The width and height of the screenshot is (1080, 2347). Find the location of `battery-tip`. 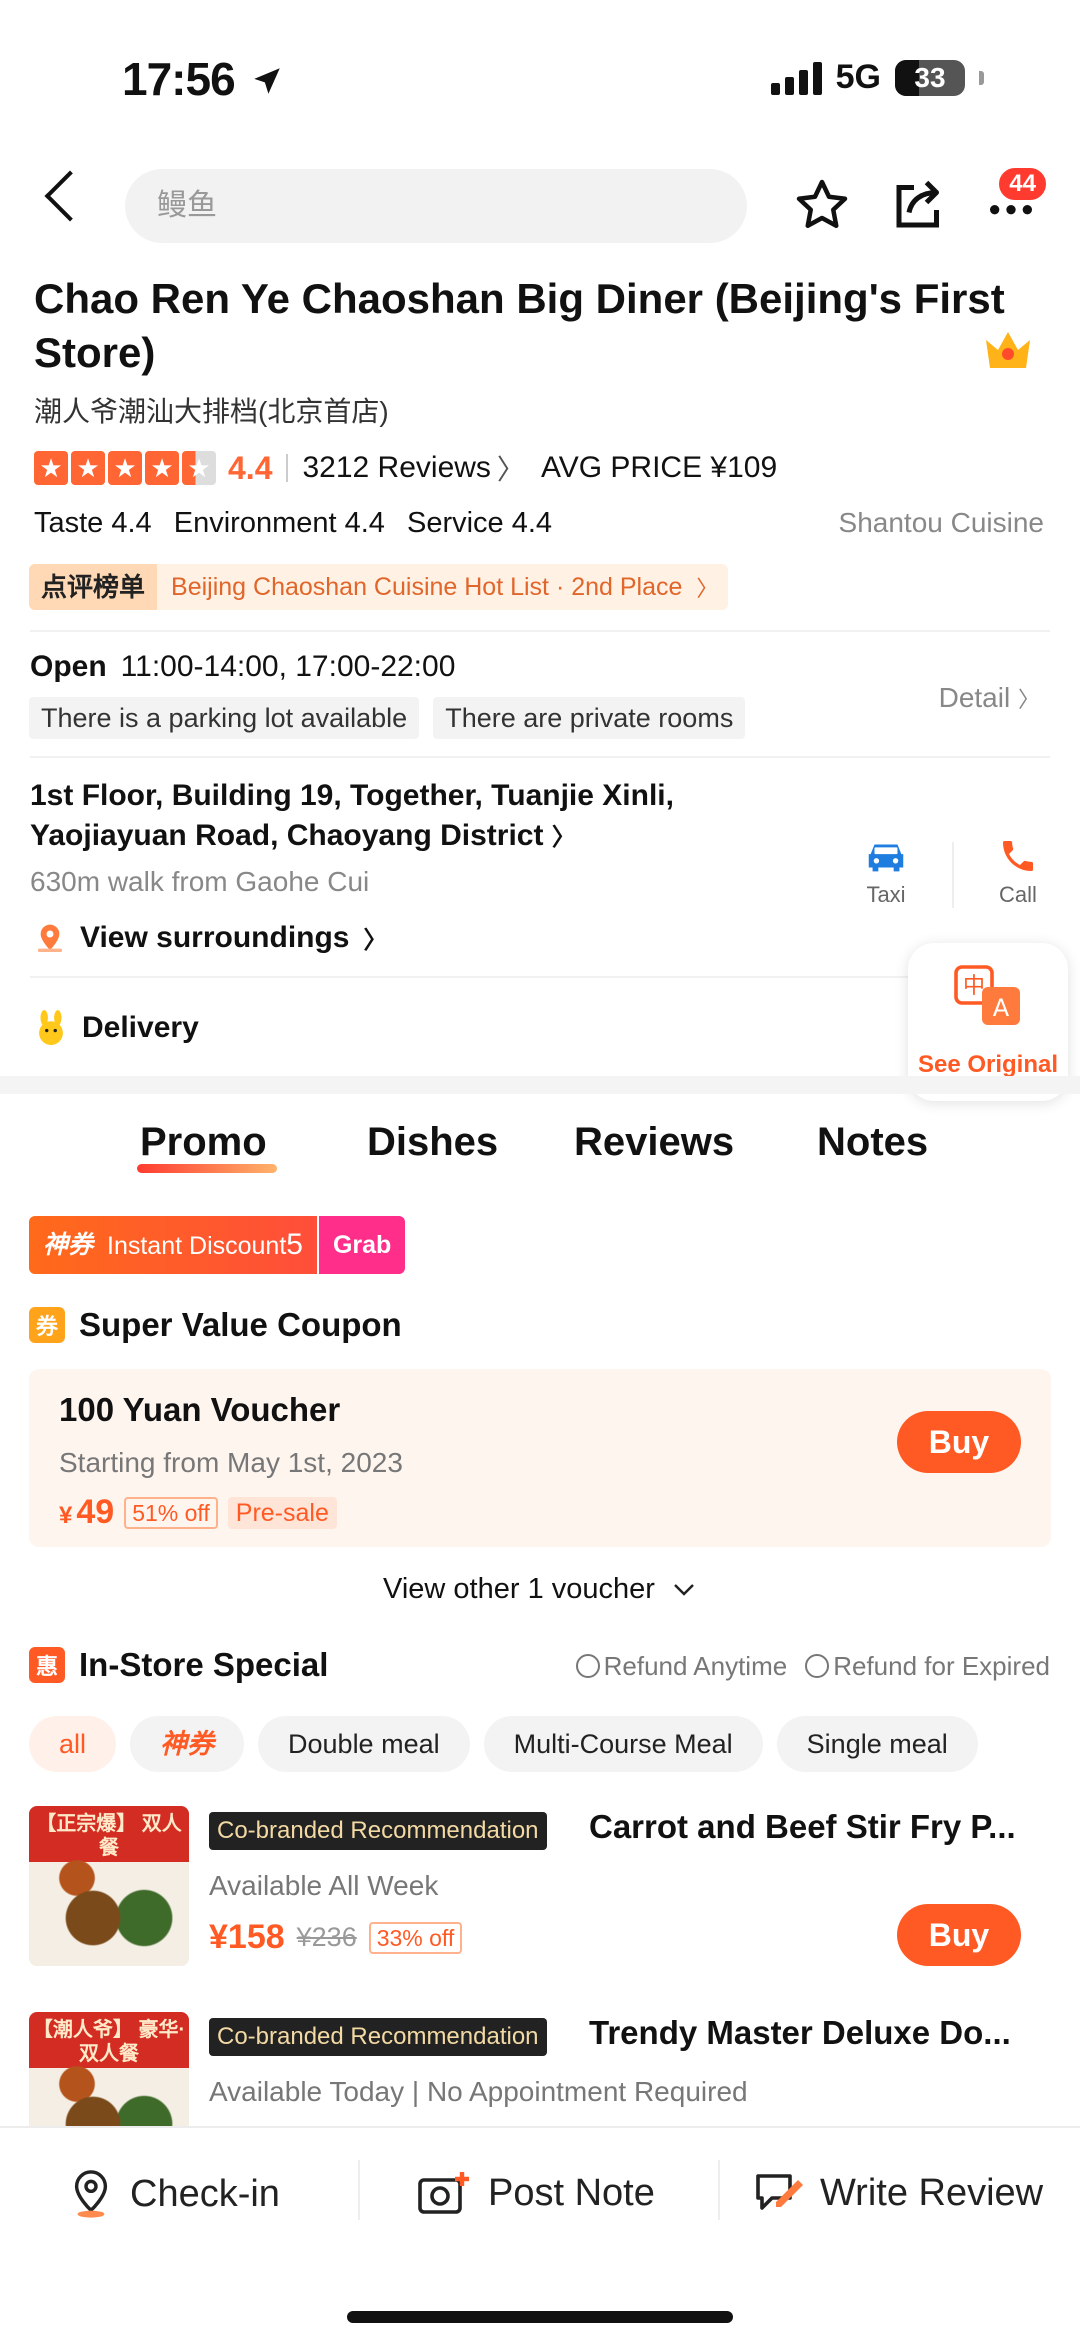

battery-tip is located at coordinates (981, 77).